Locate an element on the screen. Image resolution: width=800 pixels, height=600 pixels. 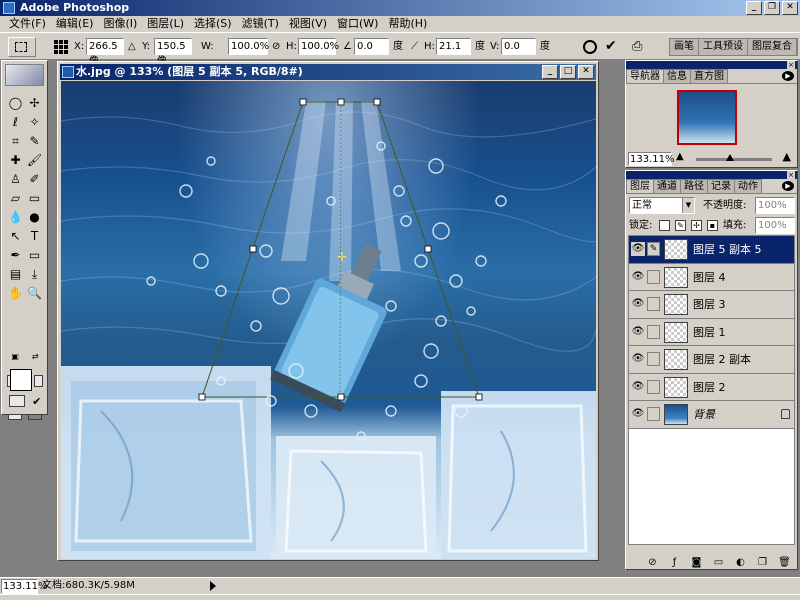
menu-layer: 图层(L) is located at coordinates (165, 24).